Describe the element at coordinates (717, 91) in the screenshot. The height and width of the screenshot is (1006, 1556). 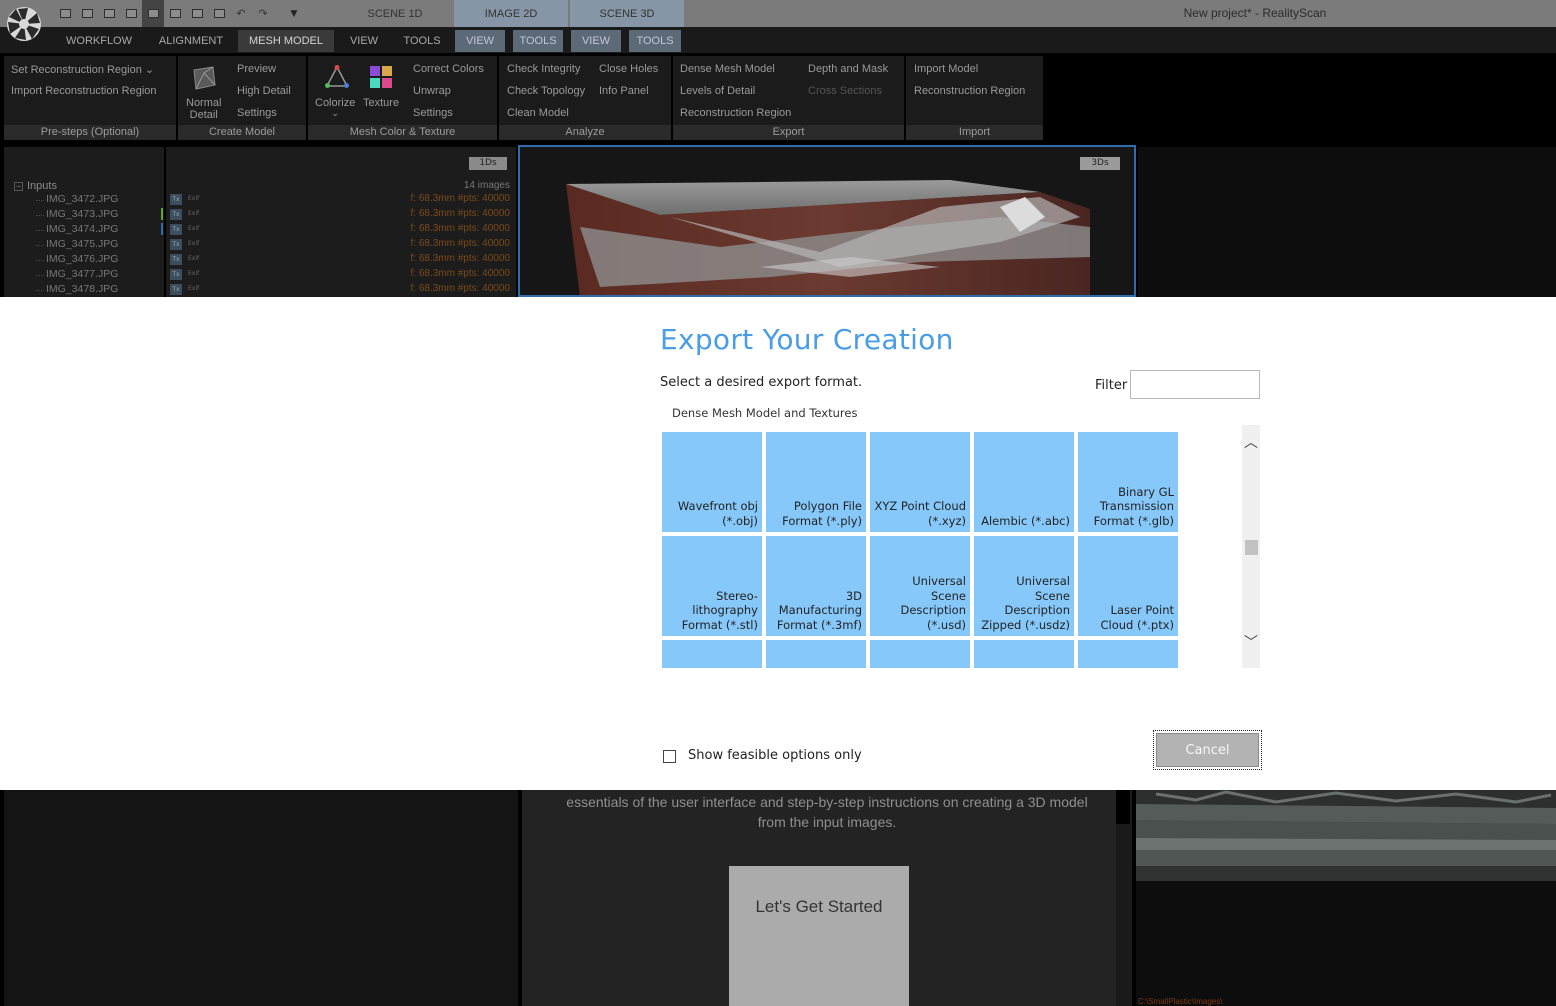
I see `export-levels-of-detail-button: Levels of Detail` at that location.